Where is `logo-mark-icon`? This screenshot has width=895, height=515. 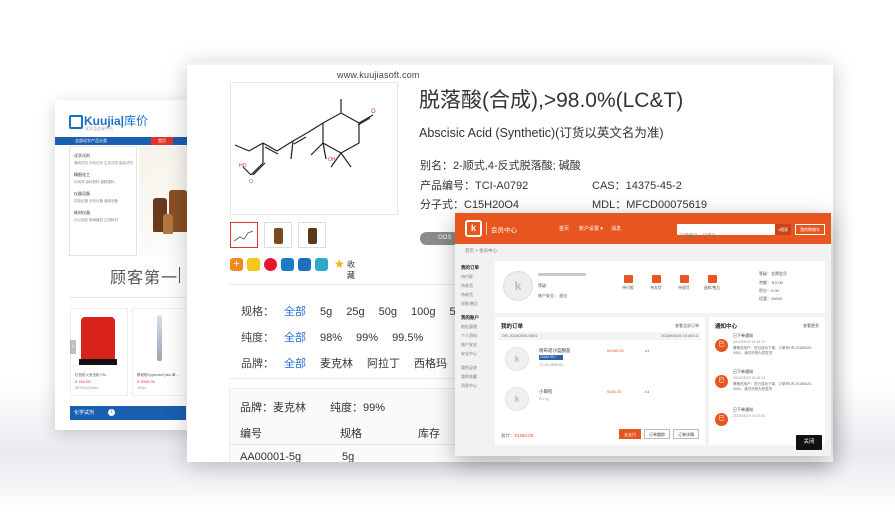
logo-mark-icon is located at coordinates (76, 121).